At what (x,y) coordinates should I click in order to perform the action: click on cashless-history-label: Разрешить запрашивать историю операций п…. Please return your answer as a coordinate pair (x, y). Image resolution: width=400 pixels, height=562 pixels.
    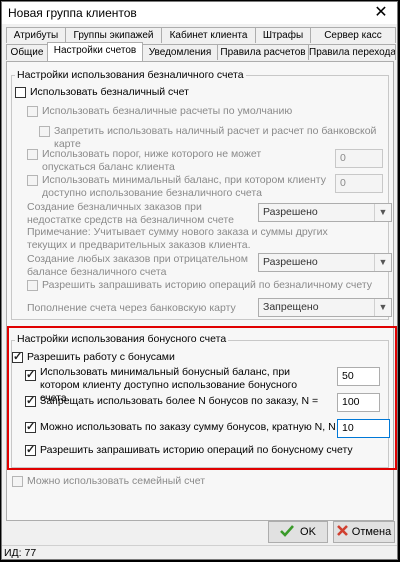
    Looking at the image, I should click on (207, 285).